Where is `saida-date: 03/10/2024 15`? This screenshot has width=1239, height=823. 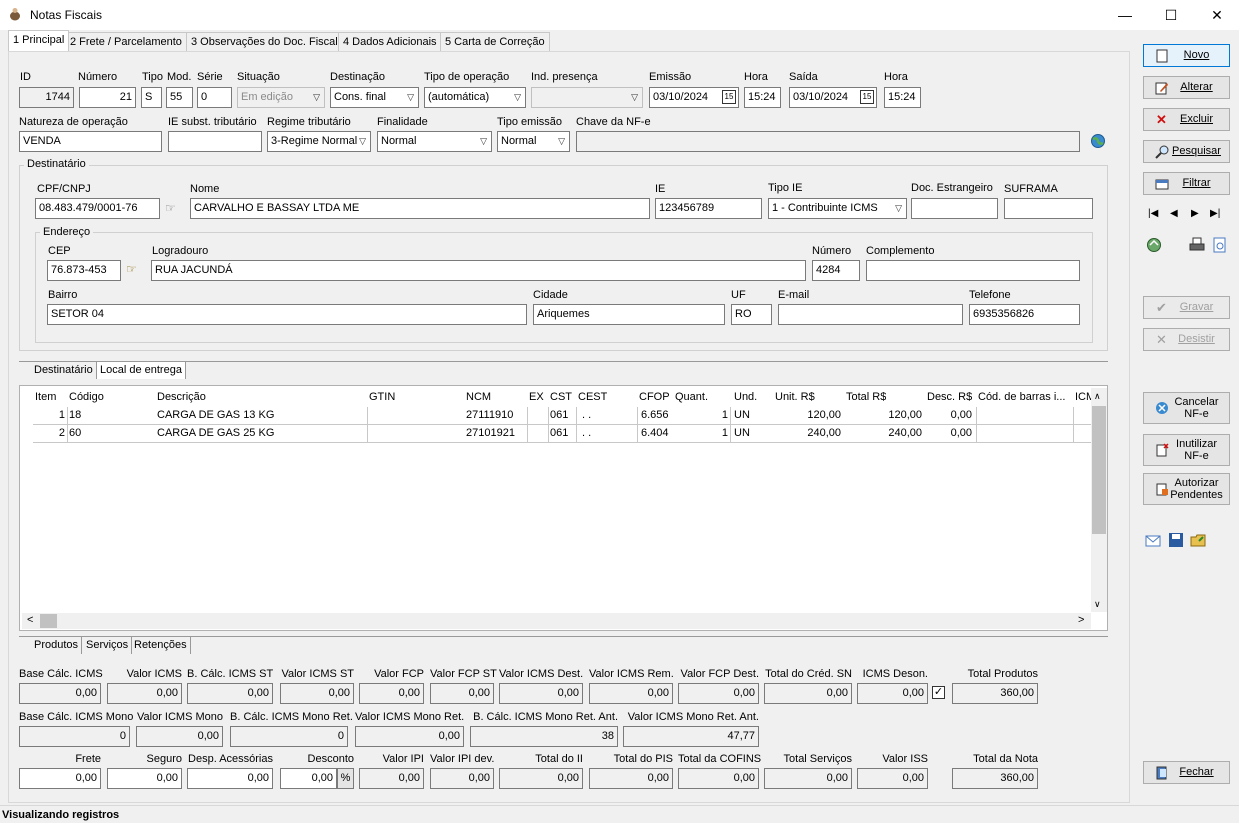
saida-date: 03/10/2024 15 is located at coordinates (833, 97).